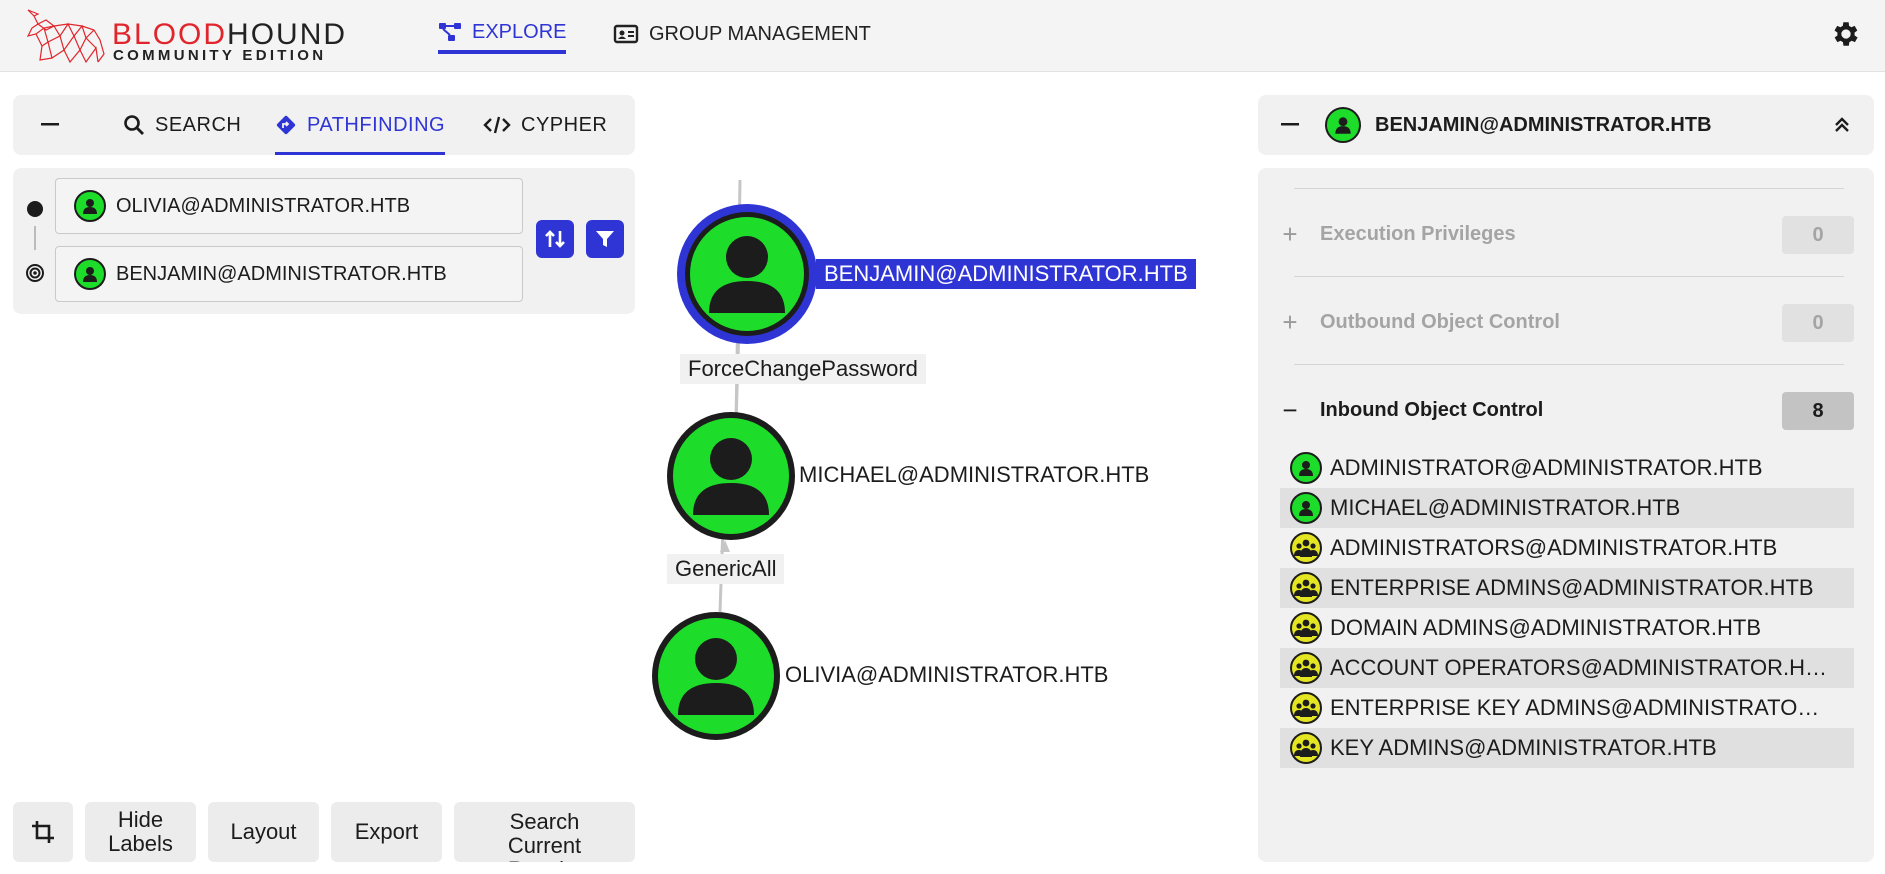 This screenshot has height=874, width=1885. Describe the element at coordinates (1818, 411) in the screenshot. I see `section-count: 8` at that location.